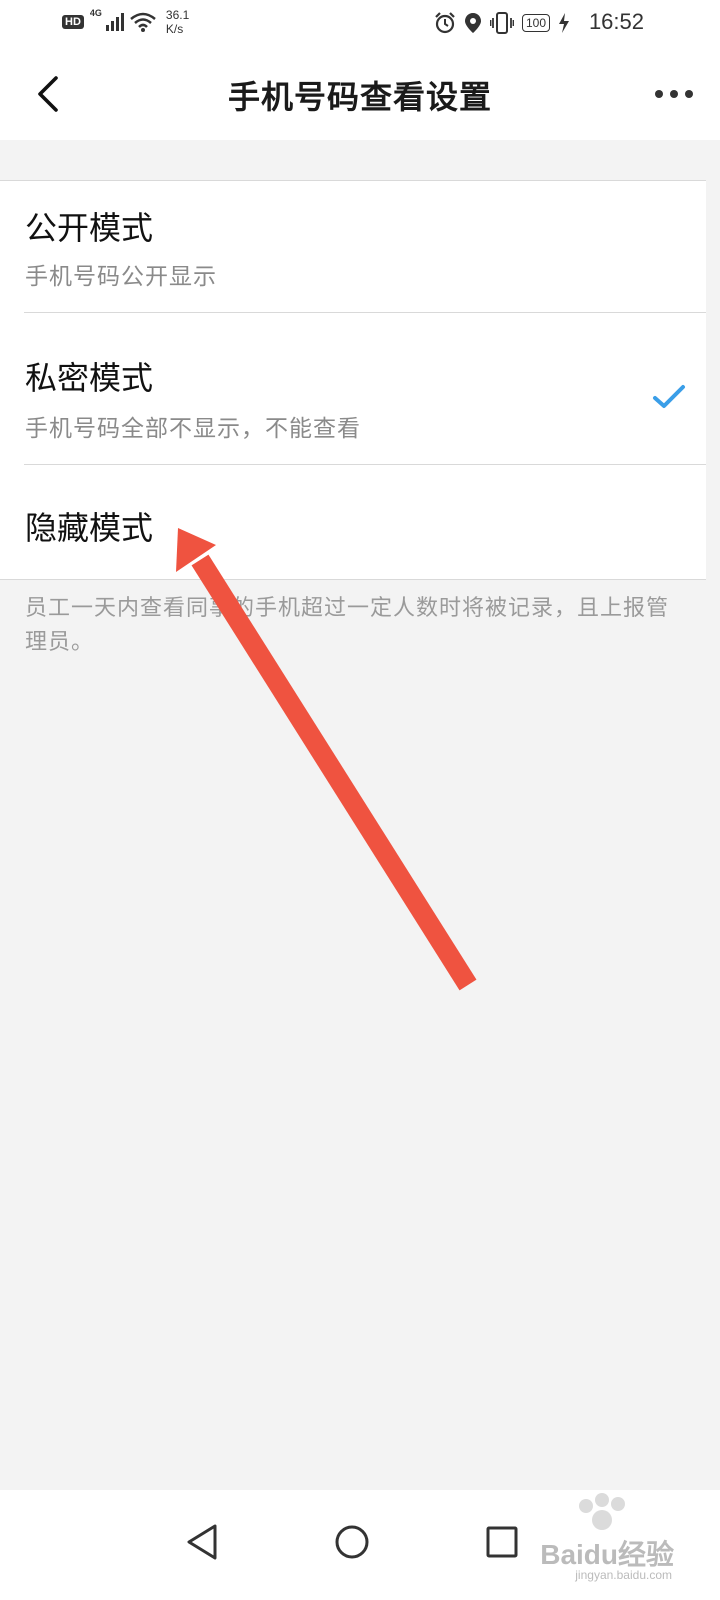  I want to click on wifi-icon, so click(143, 22).